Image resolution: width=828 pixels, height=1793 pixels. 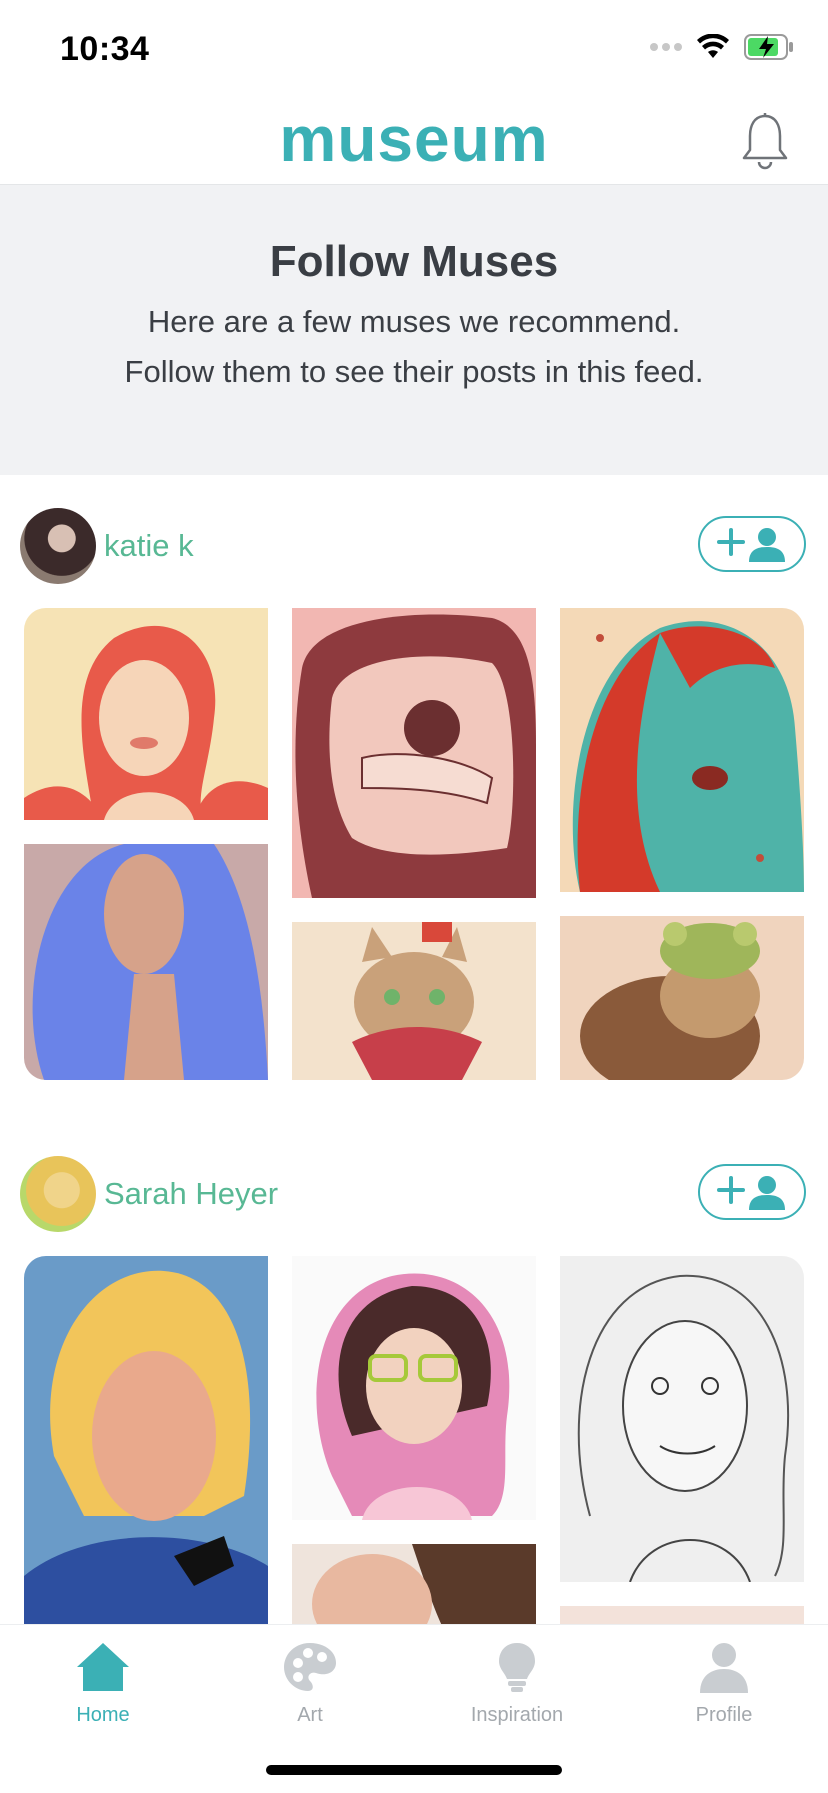 I want to click on muse-name: katie k, so click(x=149, y=546).